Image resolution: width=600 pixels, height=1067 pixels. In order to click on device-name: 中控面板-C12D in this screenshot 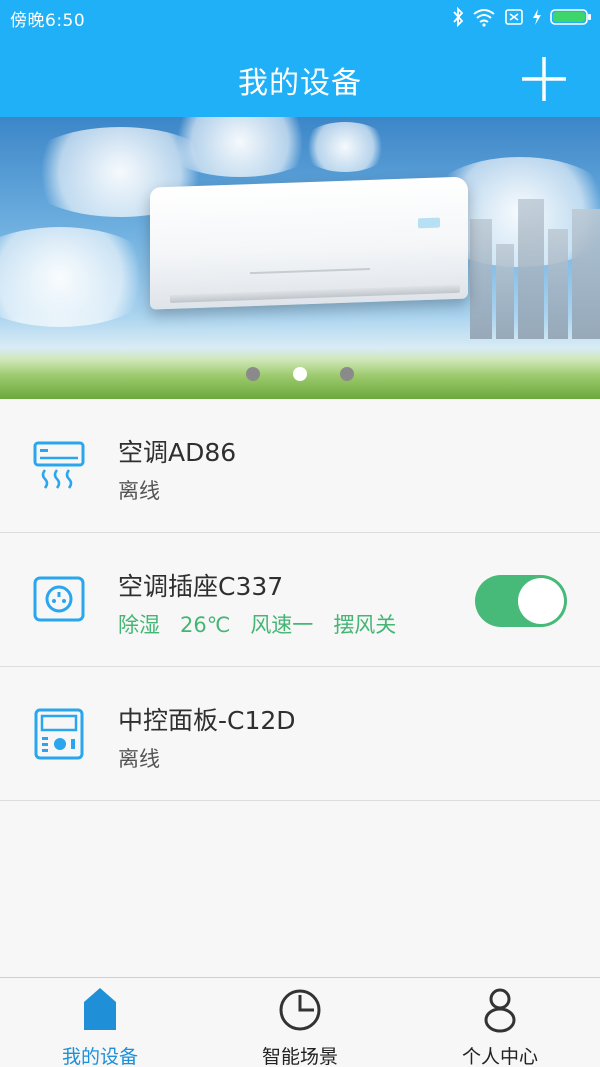, I will do `click(207, 720)`.